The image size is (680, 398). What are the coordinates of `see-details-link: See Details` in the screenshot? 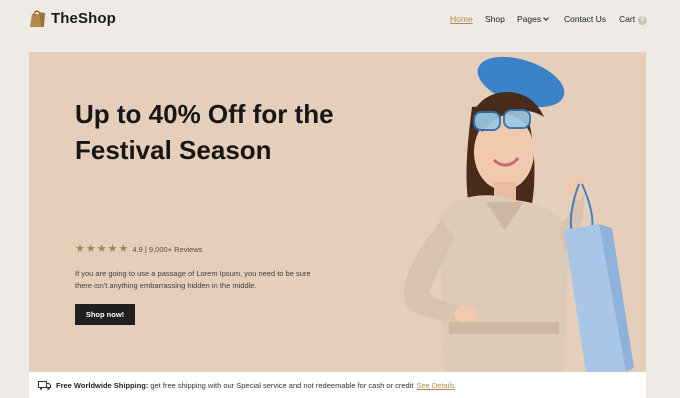 It's located at (435, 385).